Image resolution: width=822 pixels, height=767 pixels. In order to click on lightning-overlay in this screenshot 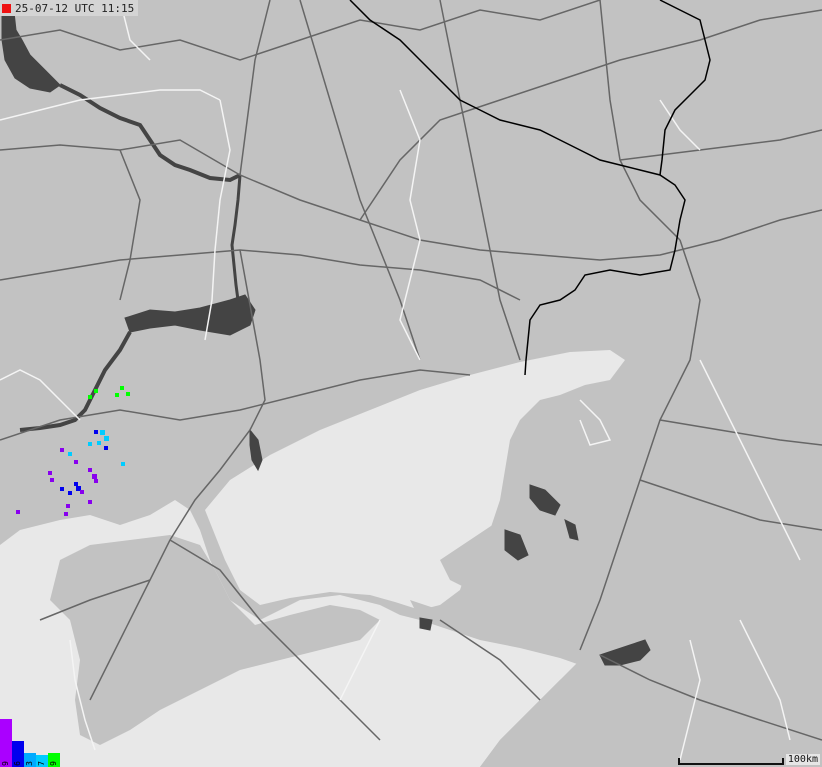, I will do `click(73, 451)`.